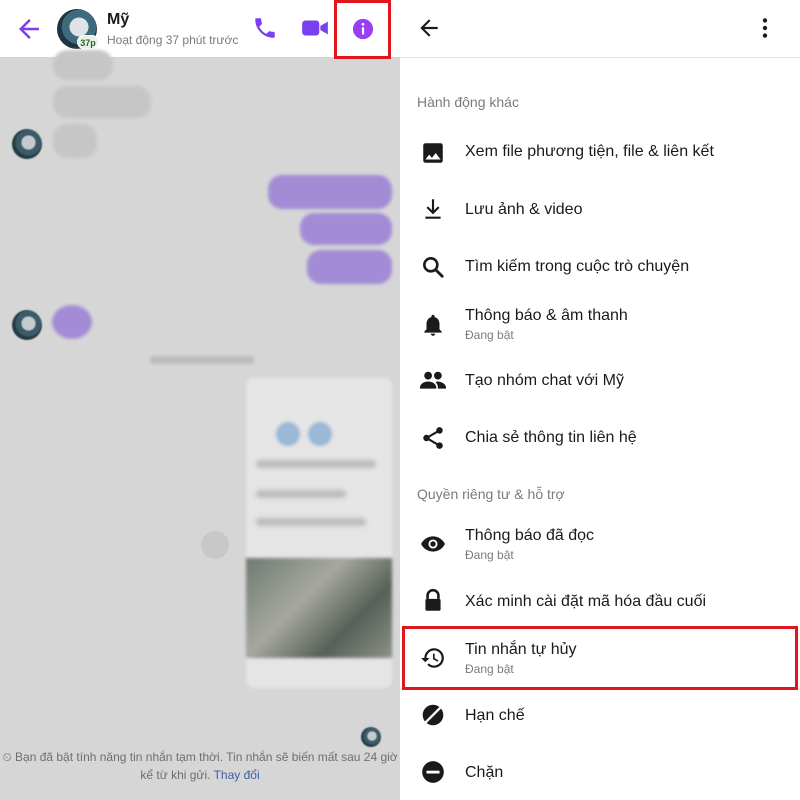 This screenshot has width=800, height=800. I want to click on clock-icon: ⏲, so click(9, 757).